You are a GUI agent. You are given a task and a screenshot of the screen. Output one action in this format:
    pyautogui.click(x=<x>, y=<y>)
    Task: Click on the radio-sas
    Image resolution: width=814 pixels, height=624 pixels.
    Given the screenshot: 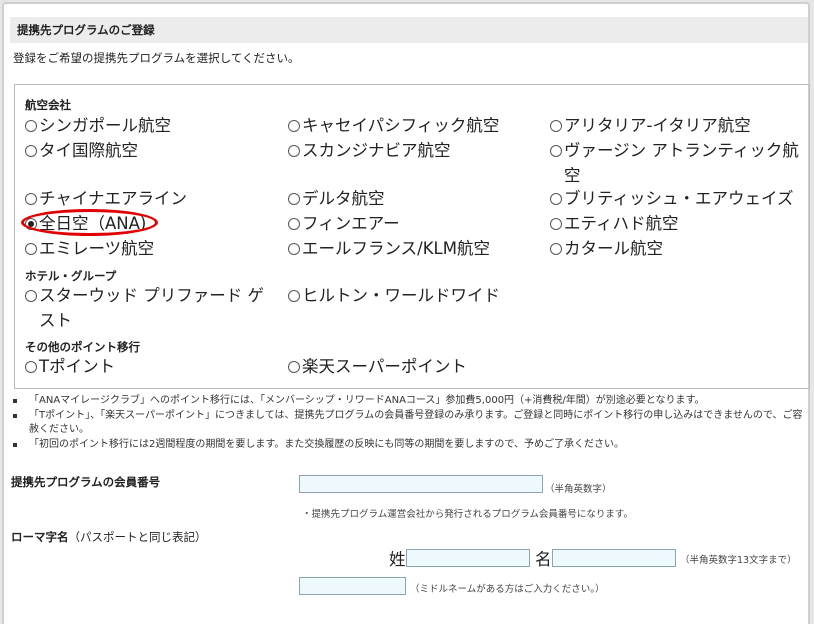 What is the action you would take?
    pyautogui.click(x=294, y=151)
    